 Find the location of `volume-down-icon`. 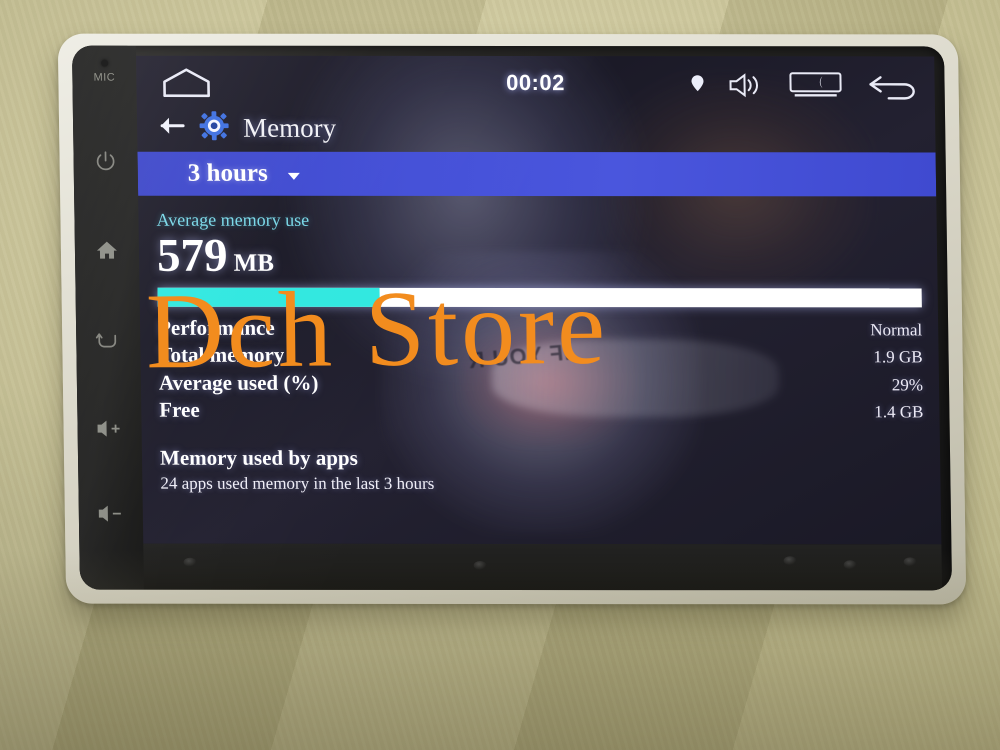

volume-down-icon is located at coordinates (109, 513).